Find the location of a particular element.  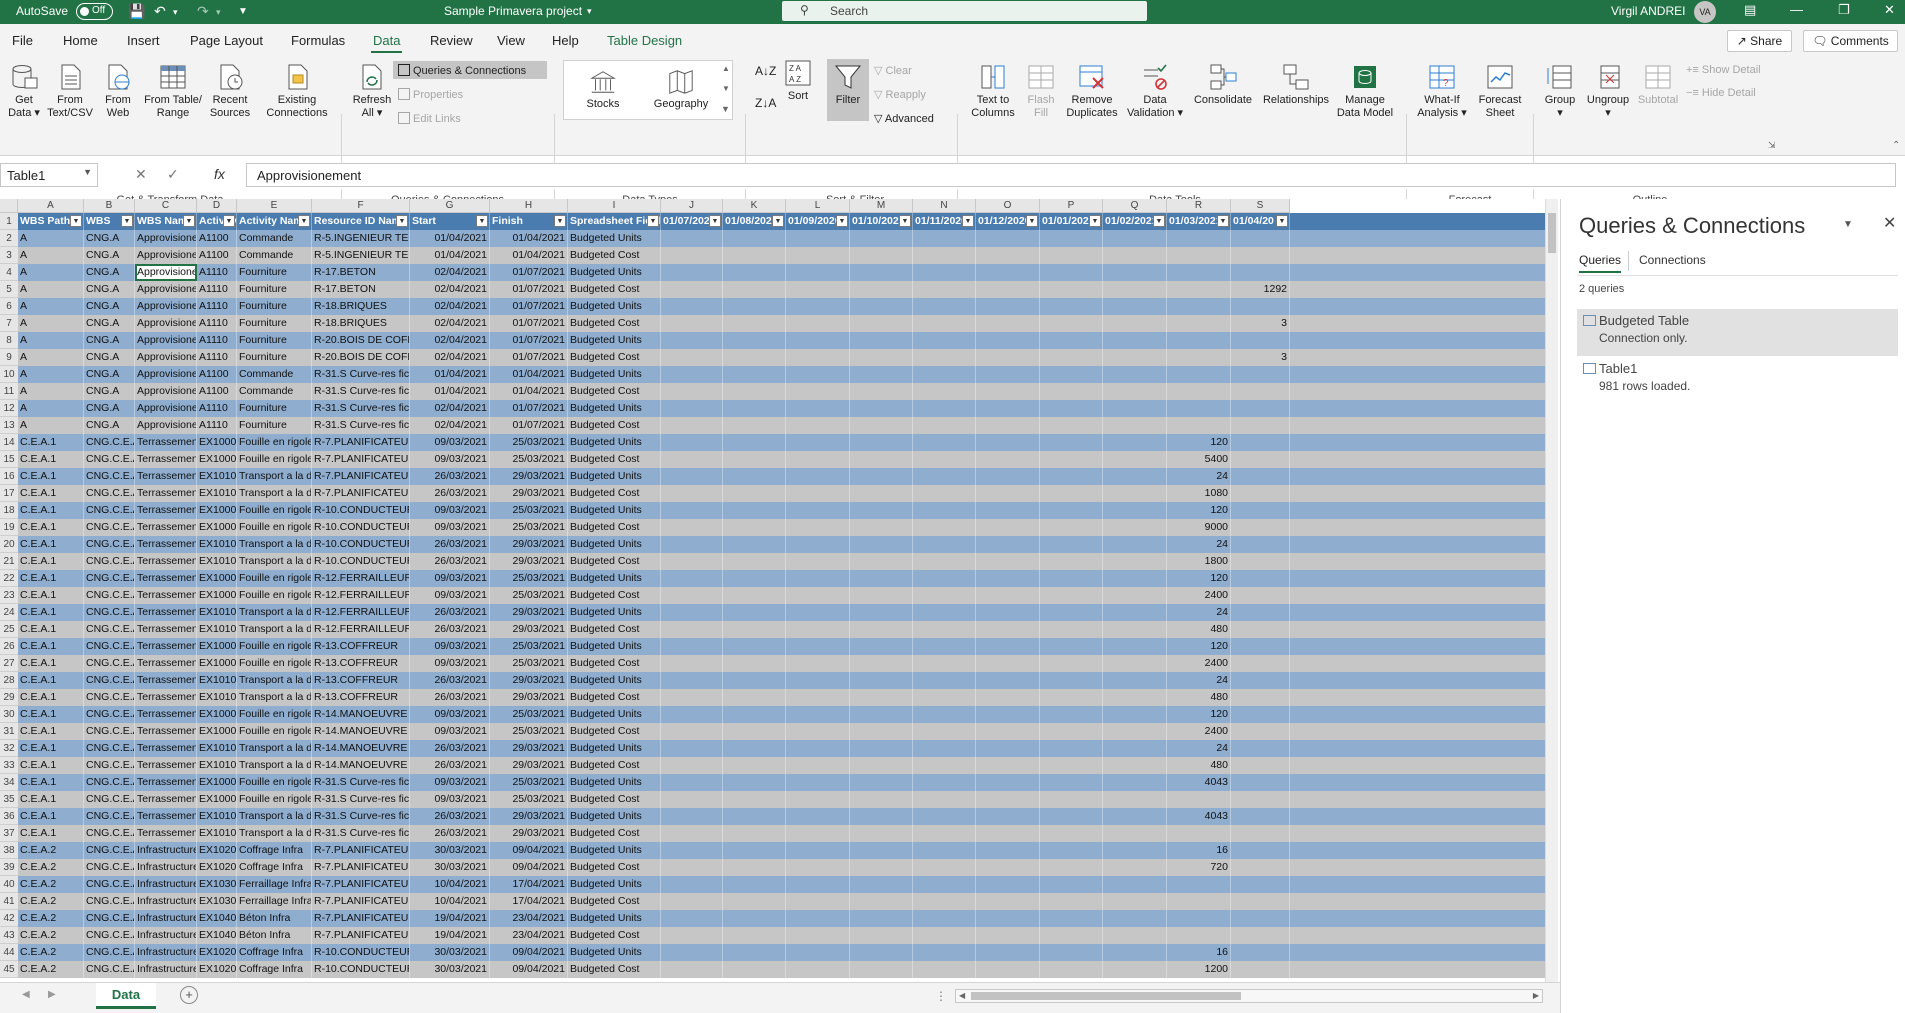

table-cell: Fourniture is located at coordinates (274, 357).